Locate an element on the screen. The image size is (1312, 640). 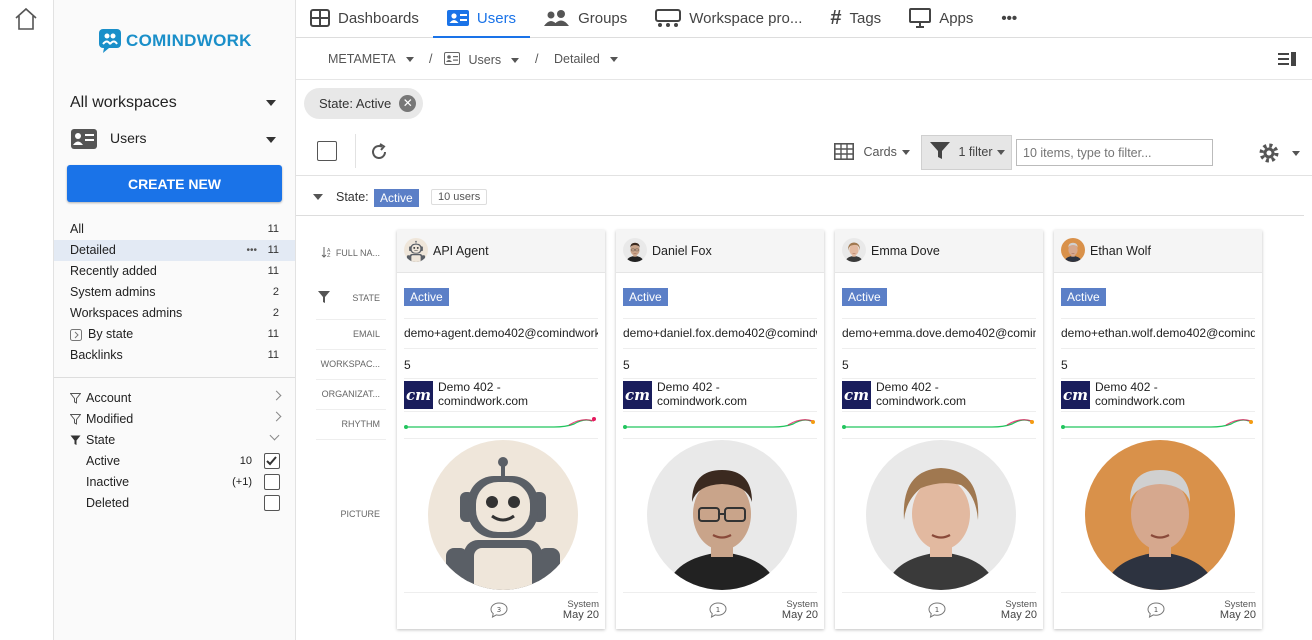
group-header: State: Active 10 users is located at coordinates (800, 197).